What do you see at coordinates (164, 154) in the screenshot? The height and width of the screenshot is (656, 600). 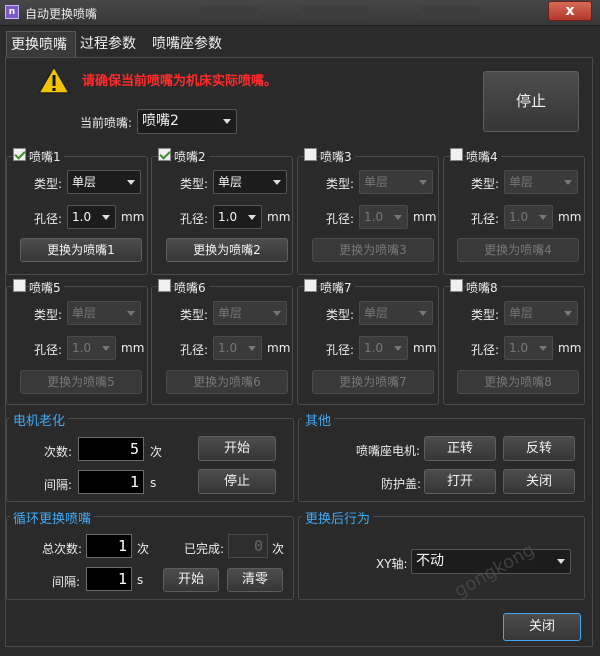 I see `nozzle2-checkbox` at bounding box center [164, 154].